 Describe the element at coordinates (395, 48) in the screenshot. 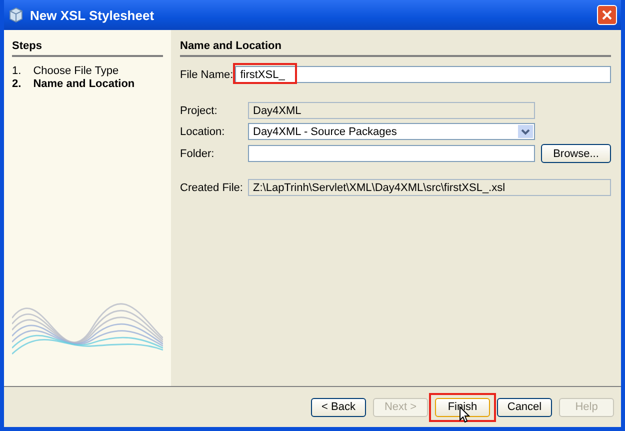

I see `section-heading: Name and Location` at that location.